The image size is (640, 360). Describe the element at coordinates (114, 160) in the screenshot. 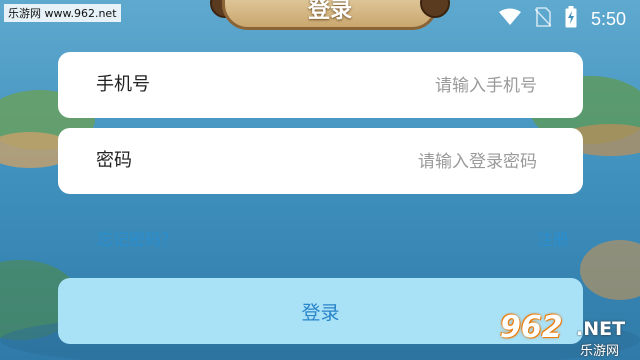

I see `password-label: 密码` at that location.